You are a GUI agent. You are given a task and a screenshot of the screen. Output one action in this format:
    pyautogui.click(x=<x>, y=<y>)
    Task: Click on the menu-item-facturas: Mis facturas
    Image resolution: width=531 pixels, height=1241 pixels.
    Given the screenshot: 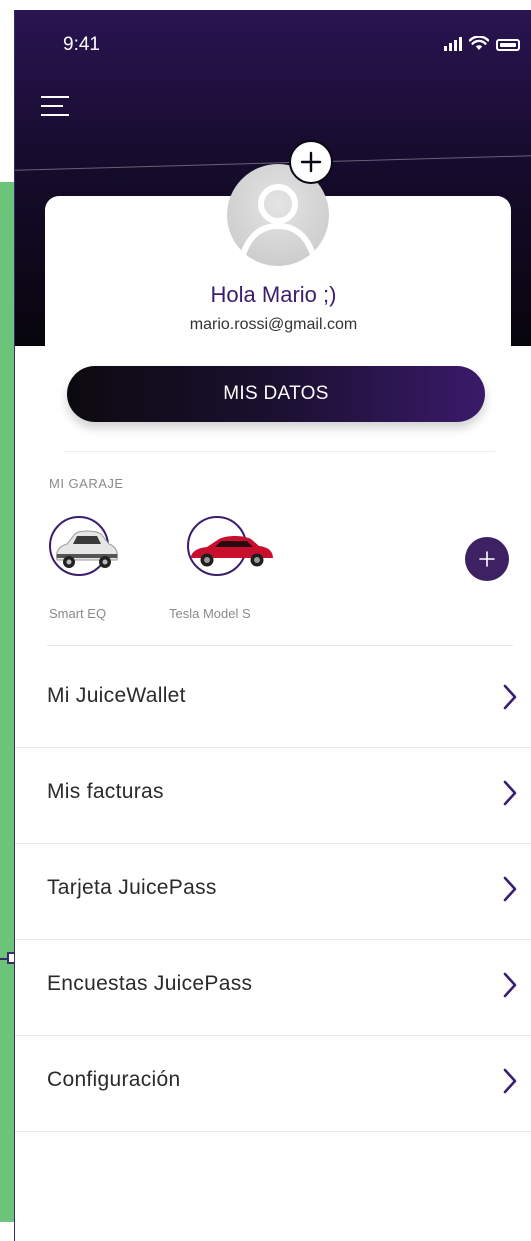 What is the action you would take?
    pyautogui.click(x=273, y=796)
    